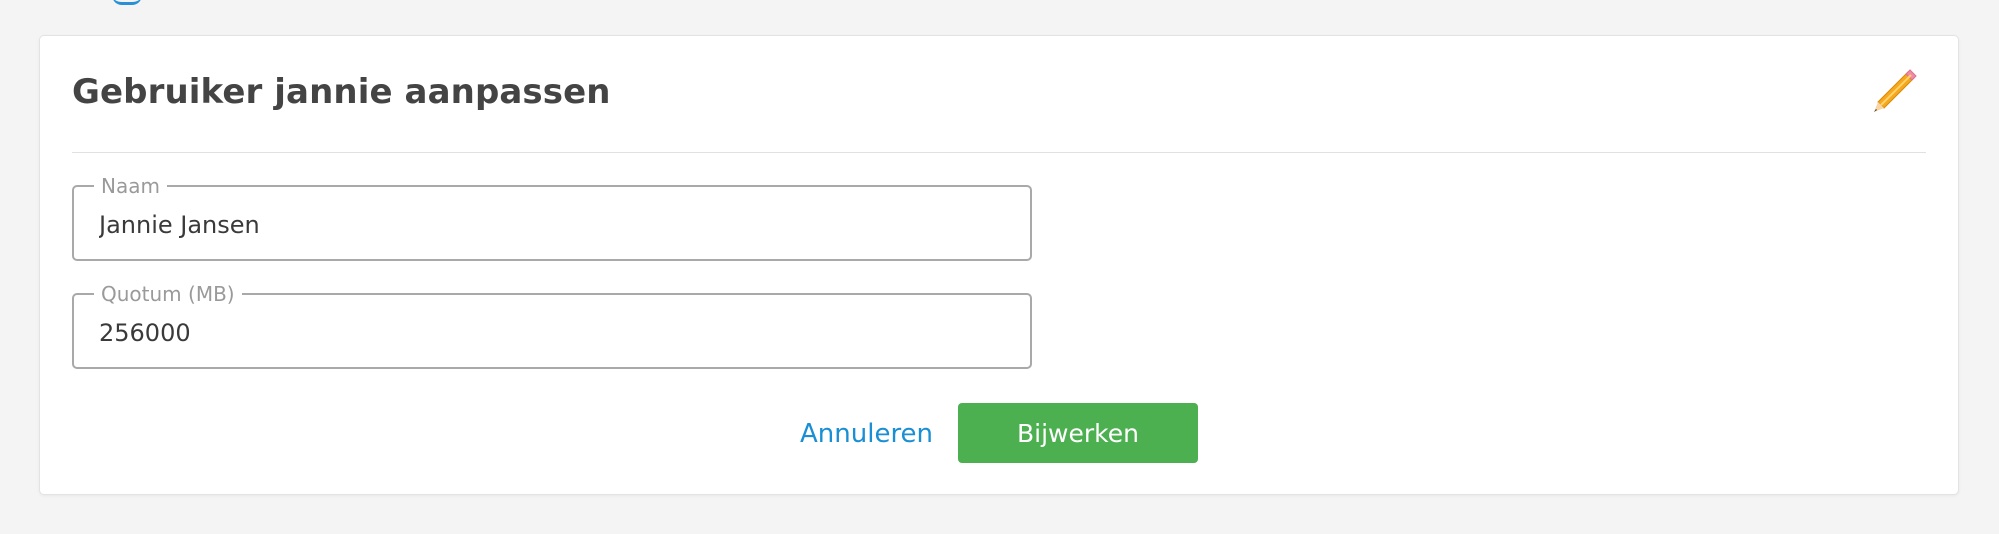 This screenshot has width=1999, height=534. I want to click on cancel-button: Annuleren, so click(866, 434).